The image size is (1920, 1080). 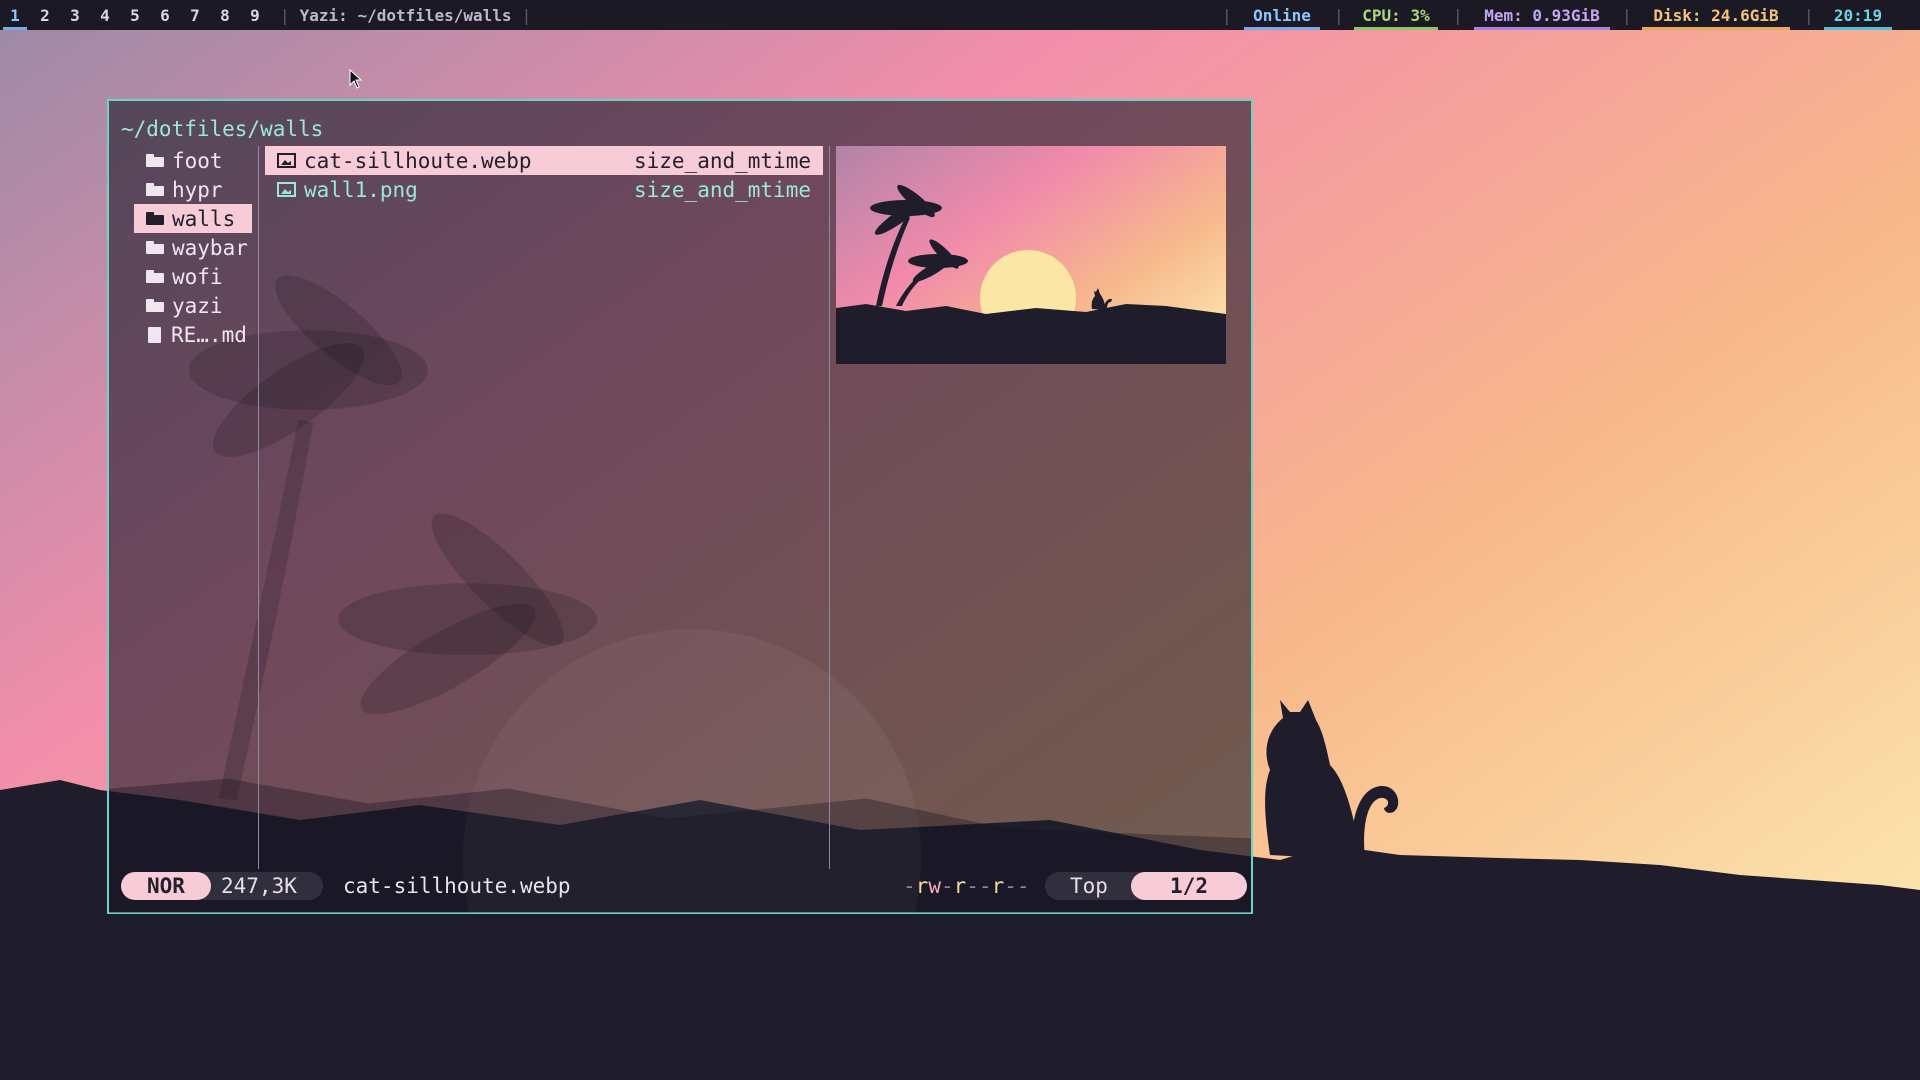 I want to click on file-size: 247,3K, so click(x=263, y=886).